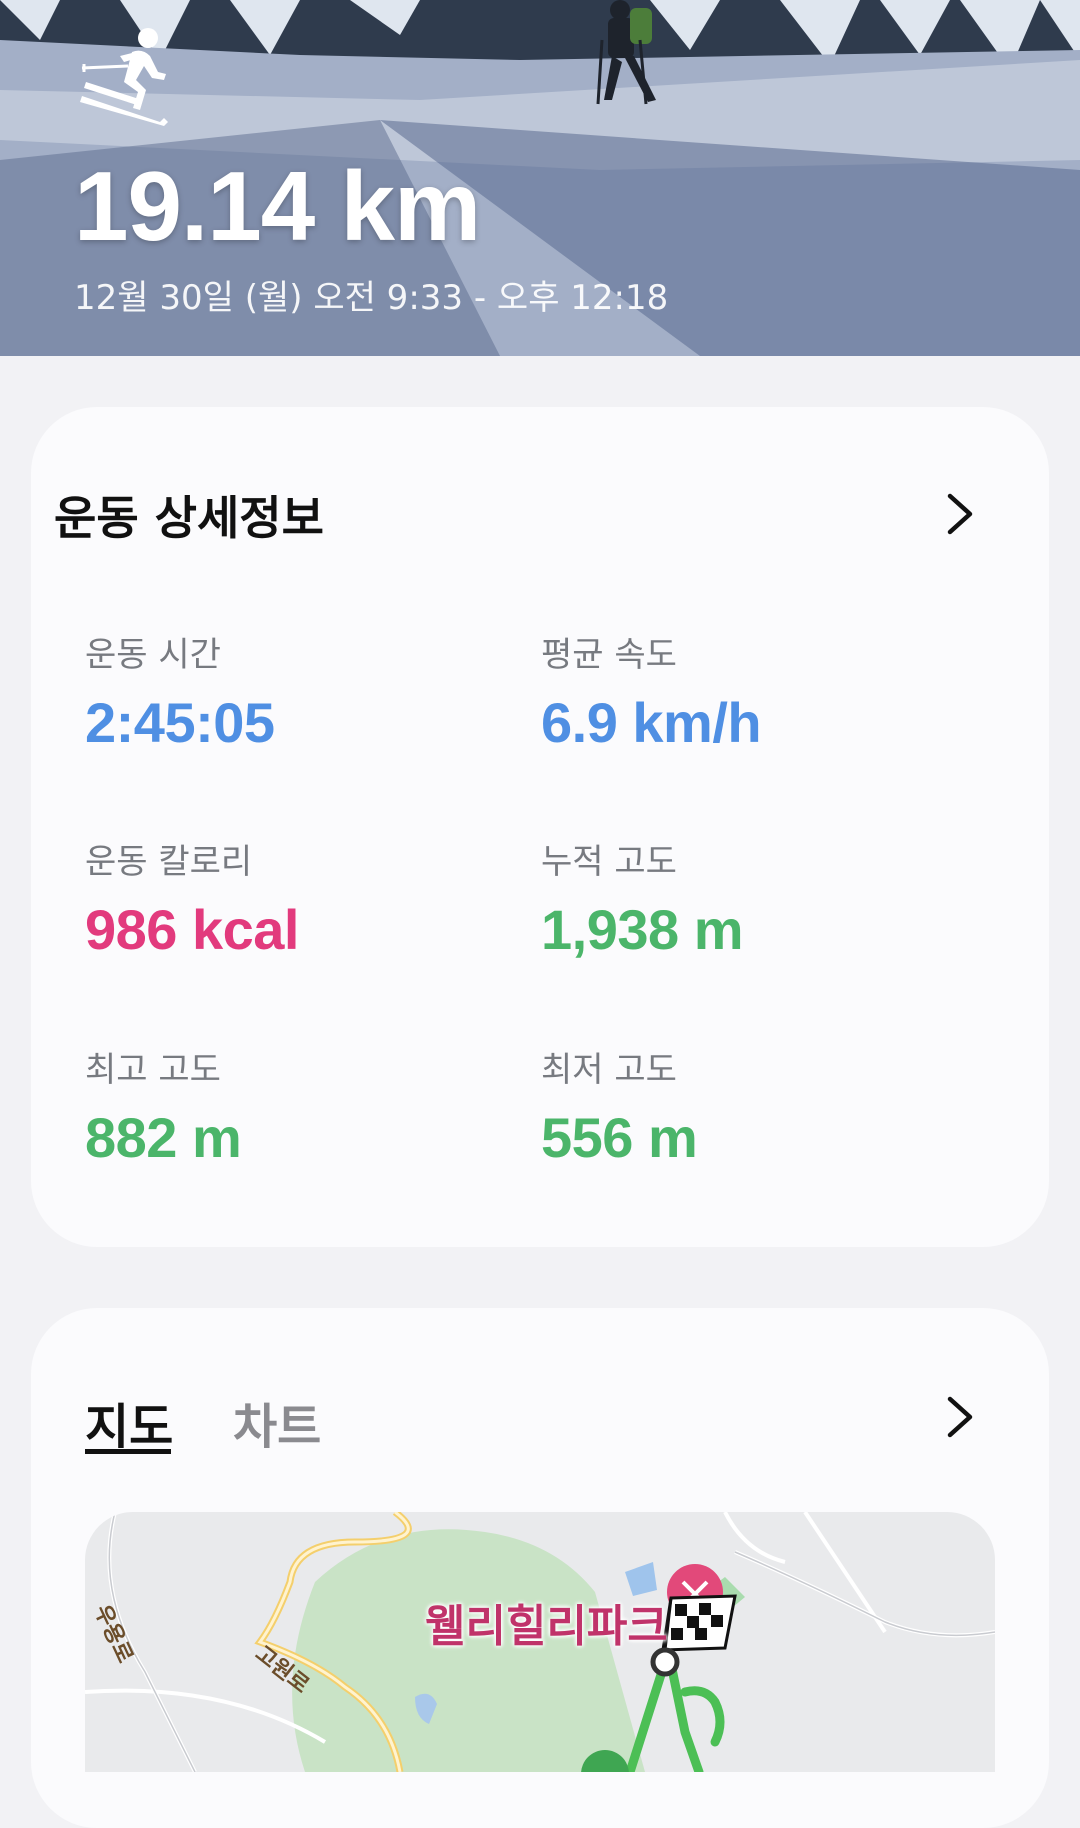 This screenshot has width=1080, height=1828. I want to click on tab-map: 지도, so click(129, 1422).